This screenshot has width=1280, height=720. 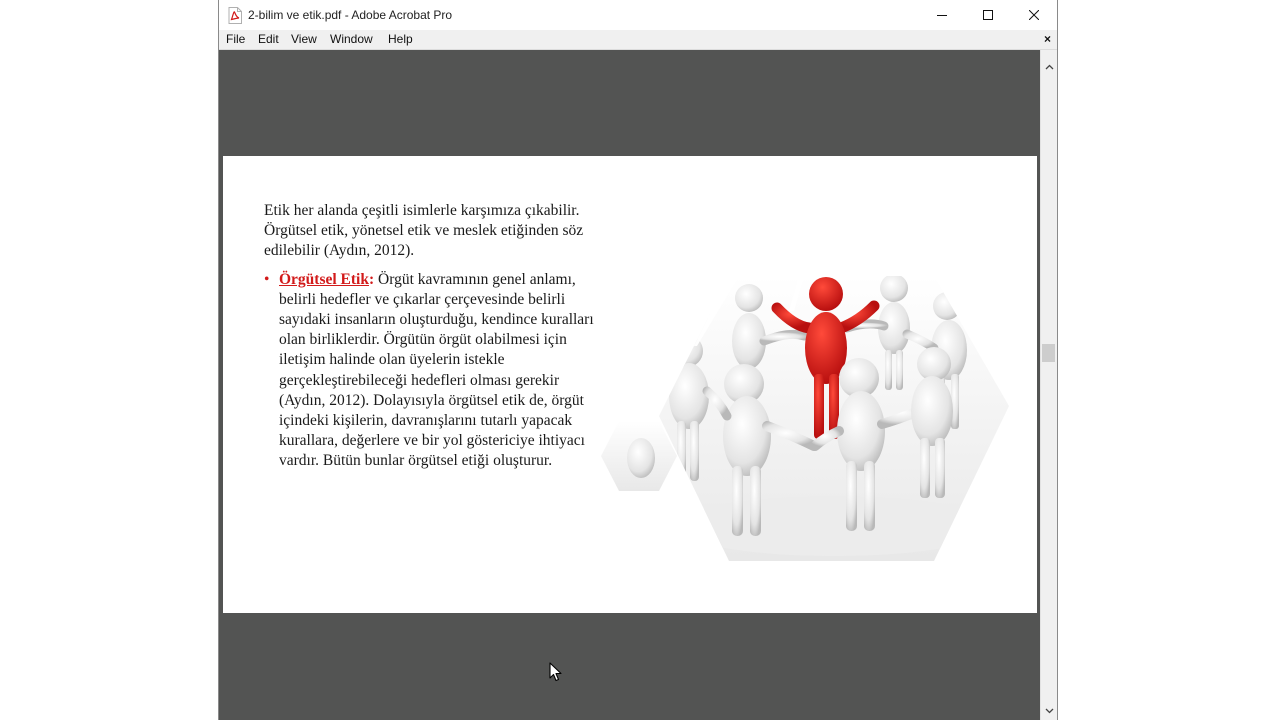 I want to click on menu-view: View, so click(x=304, y=39).